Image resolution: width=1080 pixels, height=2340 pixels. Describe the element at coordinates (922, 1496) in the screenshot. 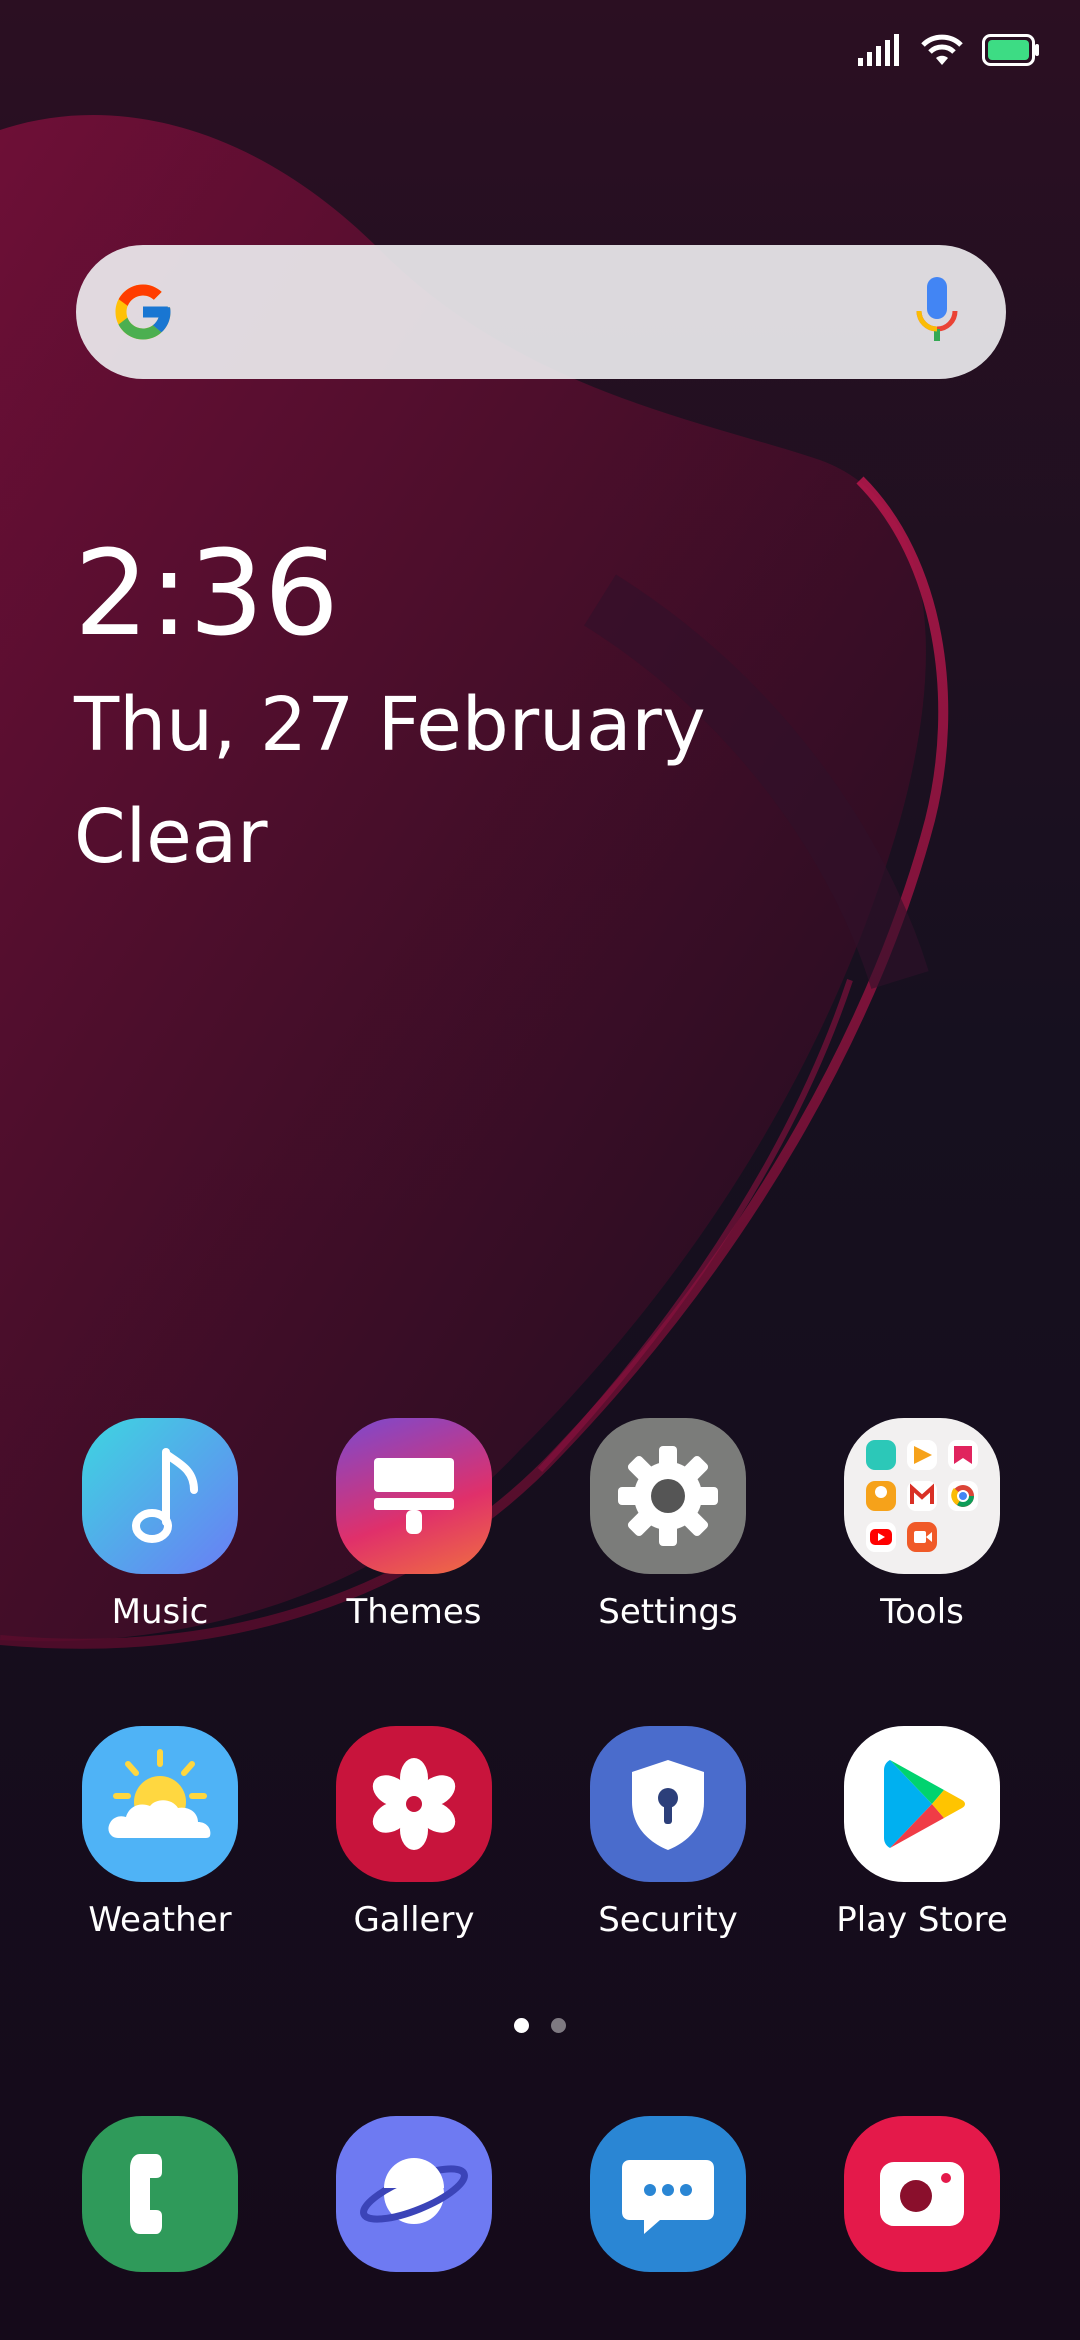

I see `folder-icon` at that location.